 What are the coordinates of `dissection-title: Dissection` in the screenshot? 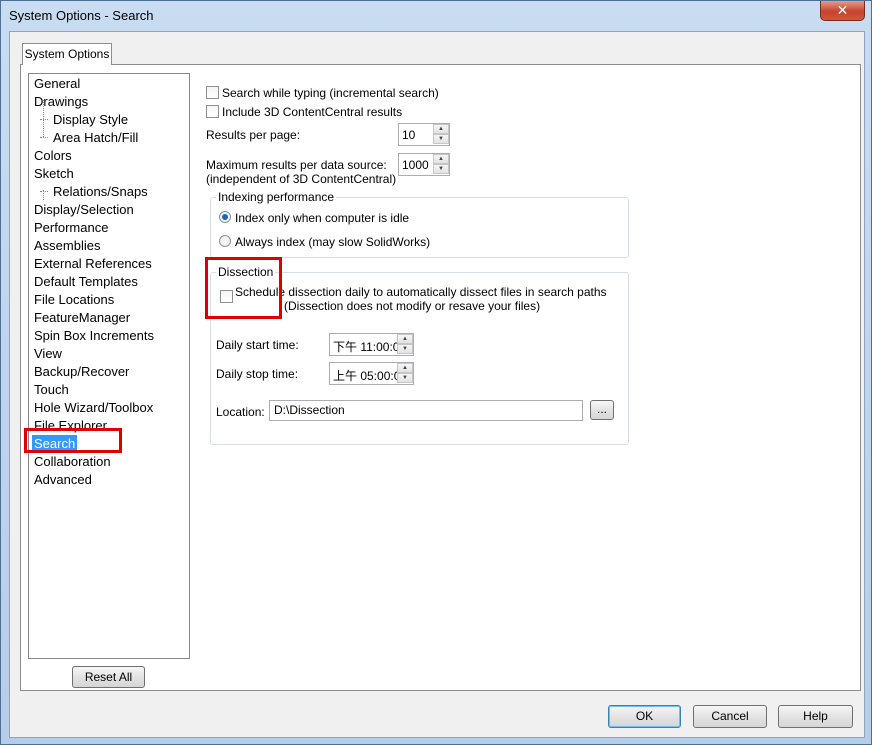 It's located at (246, 272).